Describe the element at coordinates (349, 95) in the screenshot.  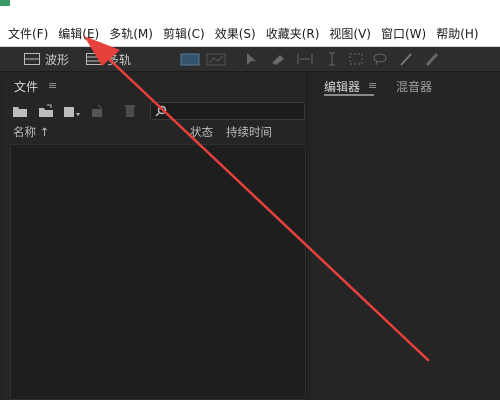
I see `tab-editor-underline` at that location.